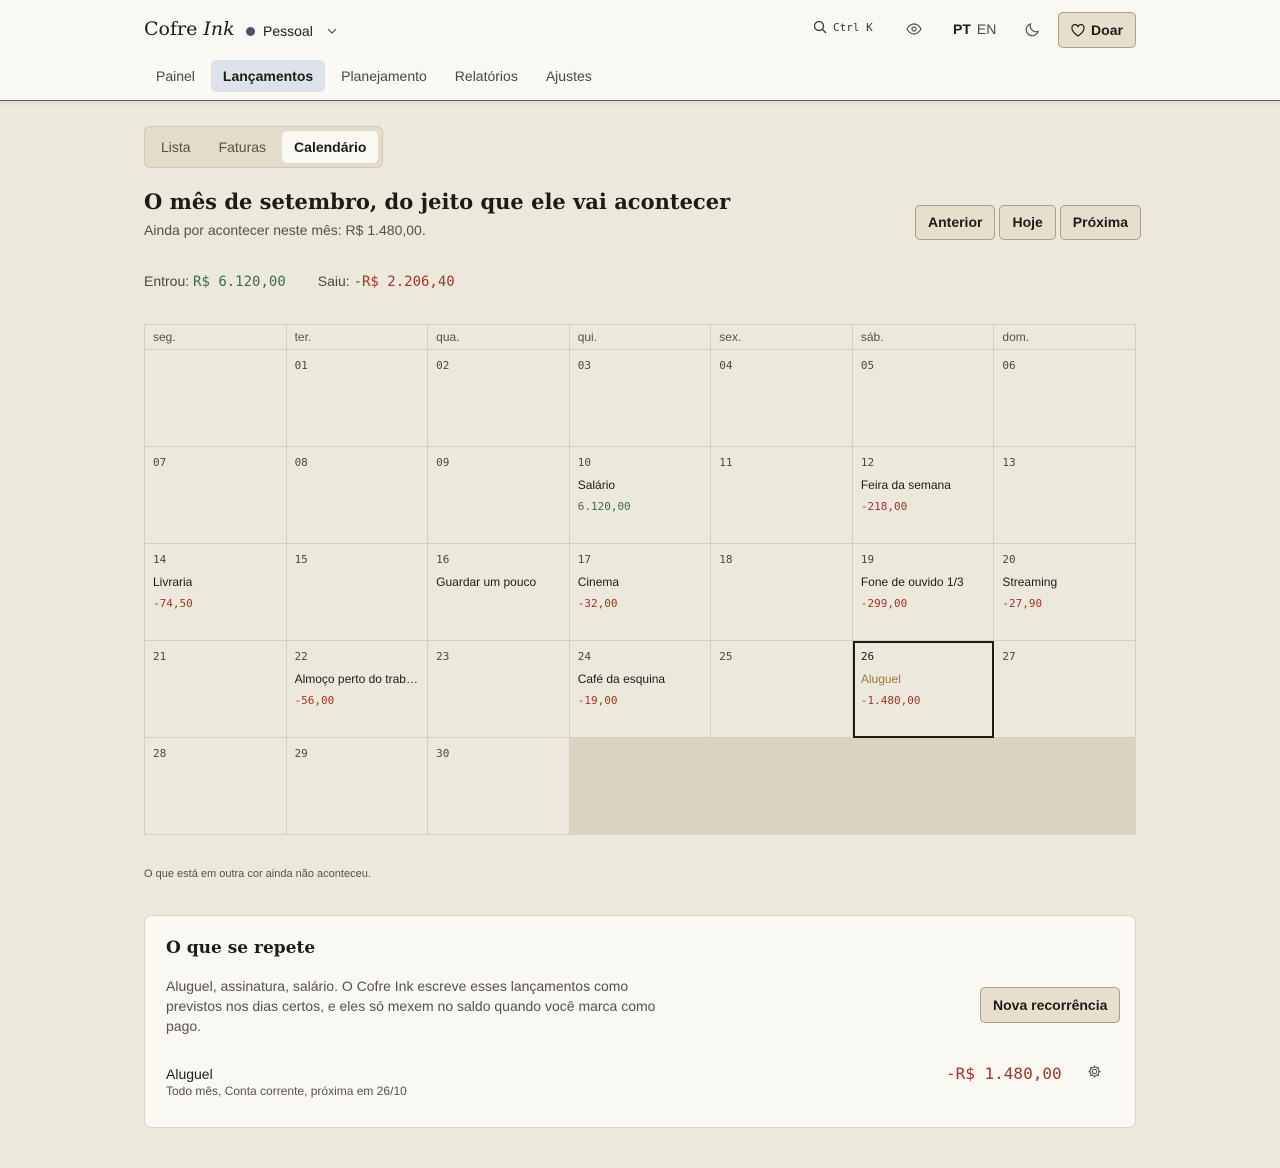  Describe the element at coordinates (250, 31) in the screenshot. I see `profile-dot-icon` at that location.